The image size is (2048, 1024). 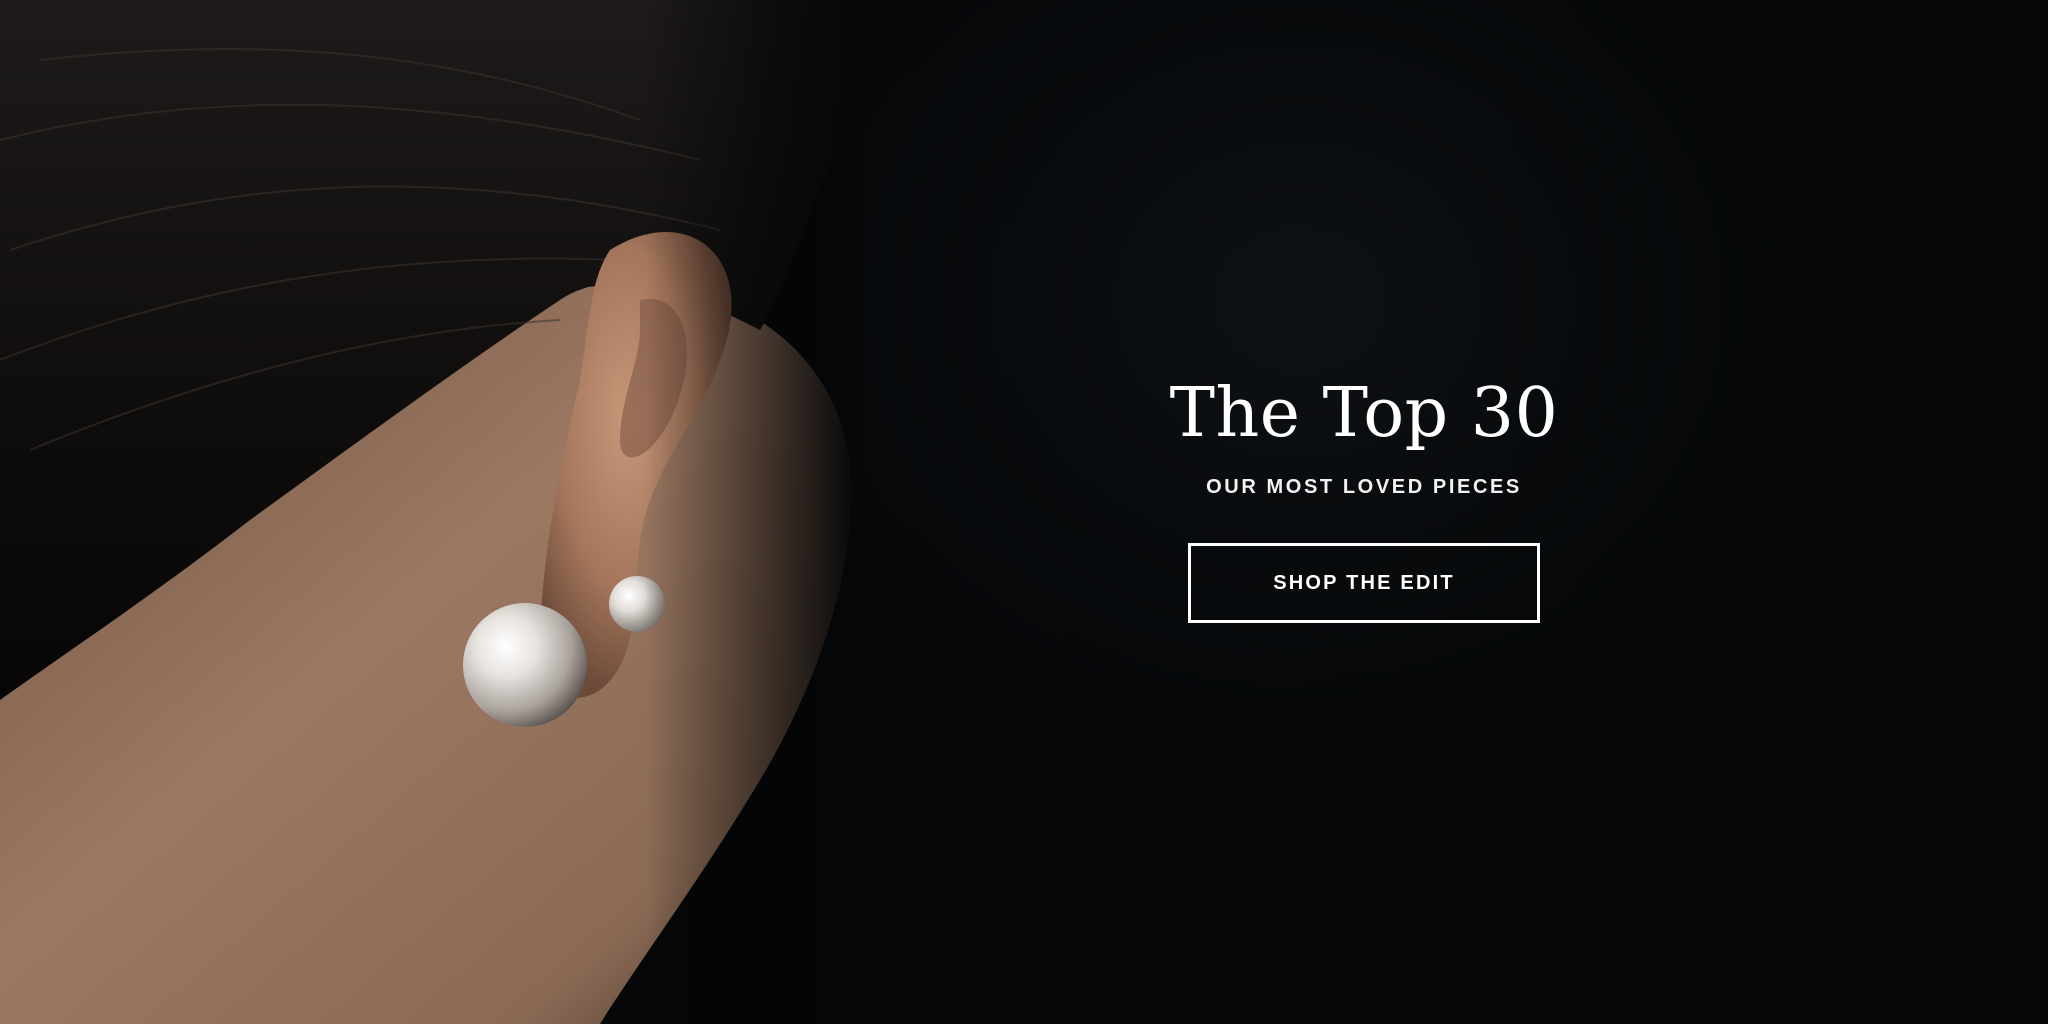 What do you see at coordinates (1364, 487) in the screenshot?
I see `hero-subtitle: OUR MOST LOVED PIECES` at bounding box center [1364, 487].